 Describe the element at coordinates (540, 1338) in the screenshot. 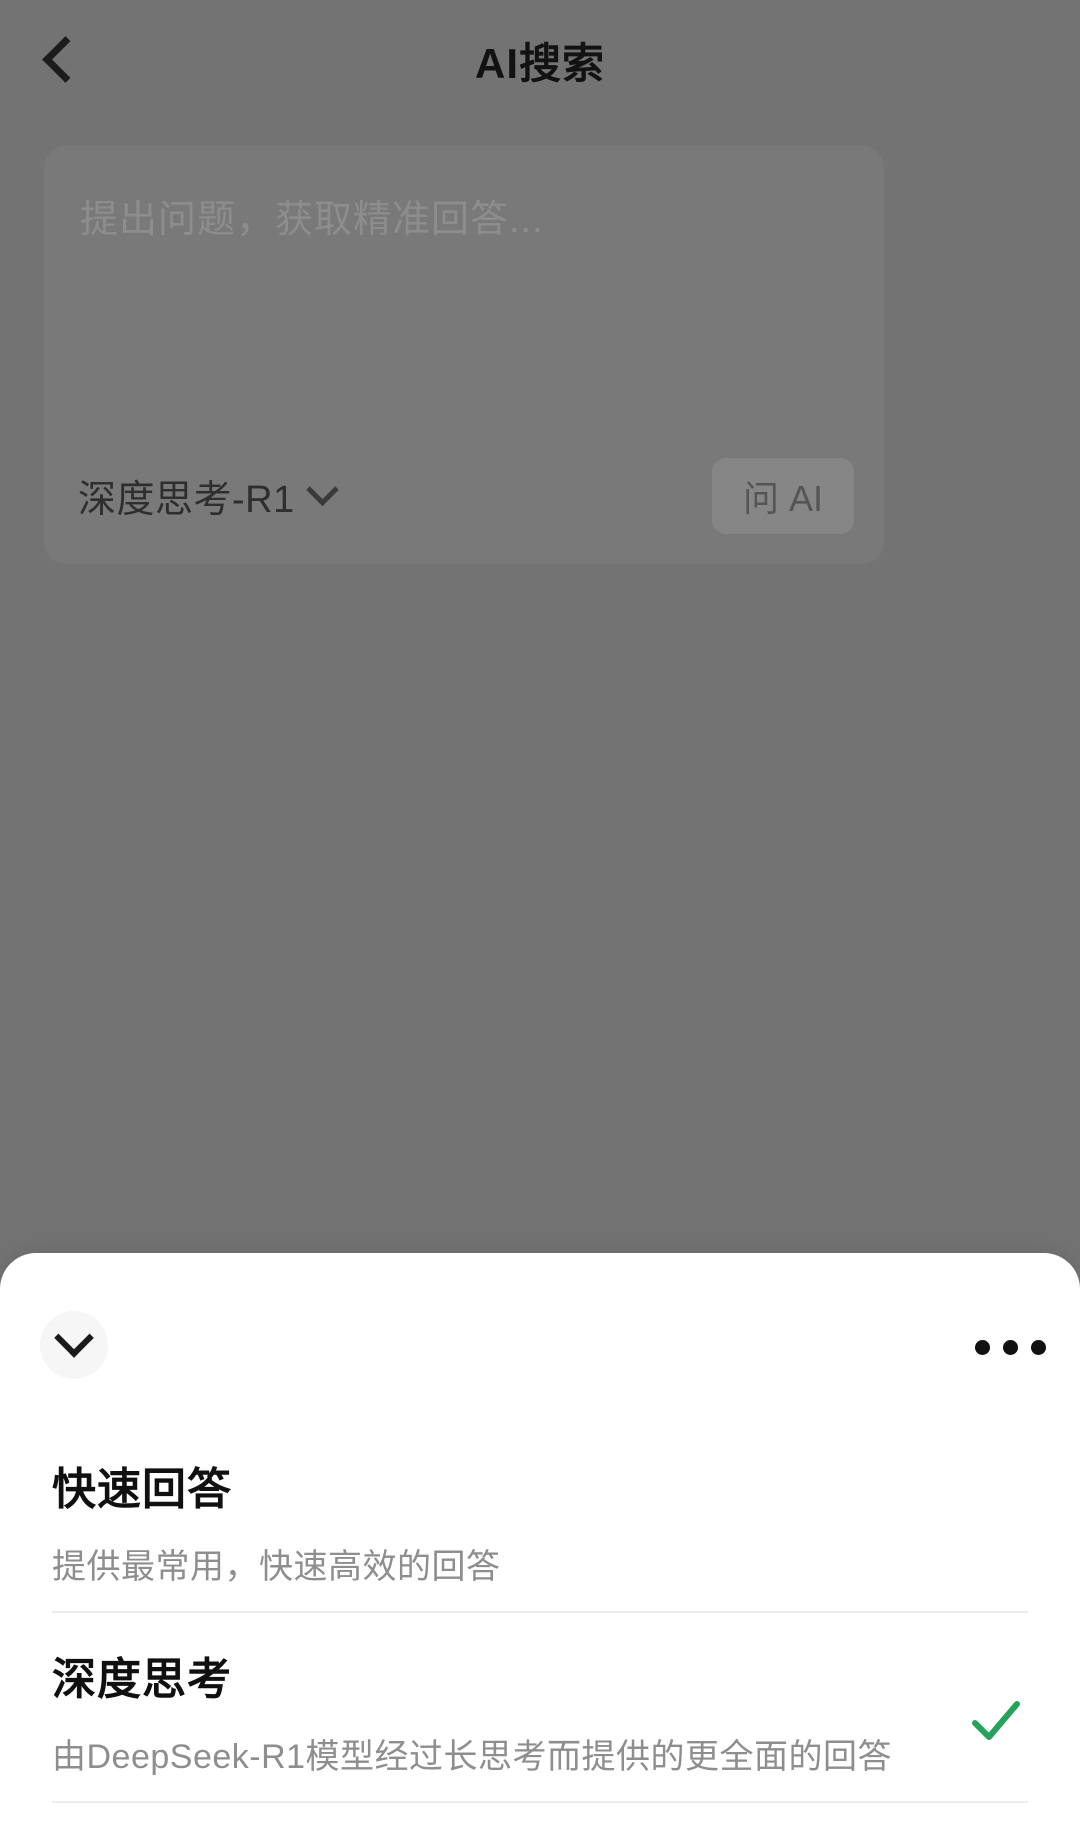

I see `sheet-header` at that location.